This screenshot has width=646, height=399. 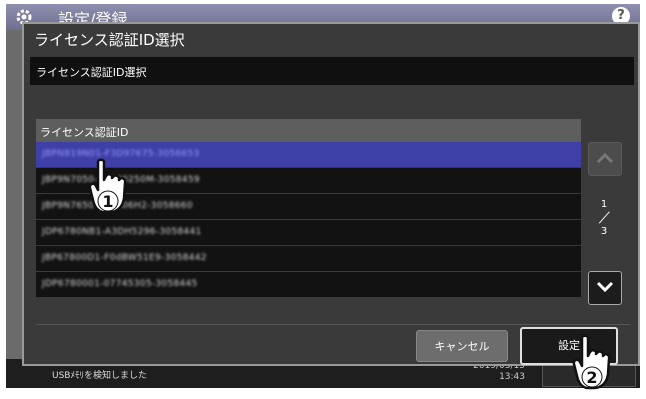 What do you see at coordinates (122, 232) in the screenshot?
I see `row-text: JDP6780NB1-A3DH5296-3058441` at bounding box center [122, 232].